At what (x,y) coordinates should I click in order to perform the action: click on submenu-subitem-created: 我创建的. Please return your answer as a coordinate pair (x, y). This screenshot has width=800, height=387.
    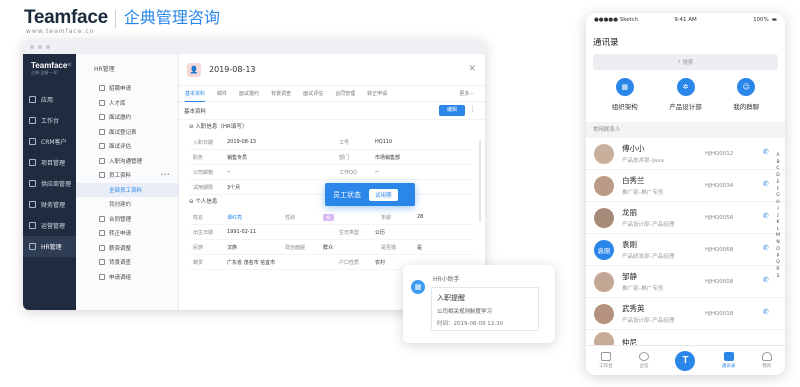
    Looking at the image, I should click on (127, 204).